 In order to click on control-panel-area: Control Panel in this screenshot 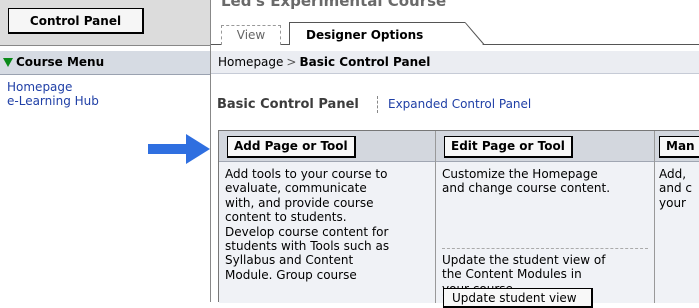, I will do `click(105, 23)`.